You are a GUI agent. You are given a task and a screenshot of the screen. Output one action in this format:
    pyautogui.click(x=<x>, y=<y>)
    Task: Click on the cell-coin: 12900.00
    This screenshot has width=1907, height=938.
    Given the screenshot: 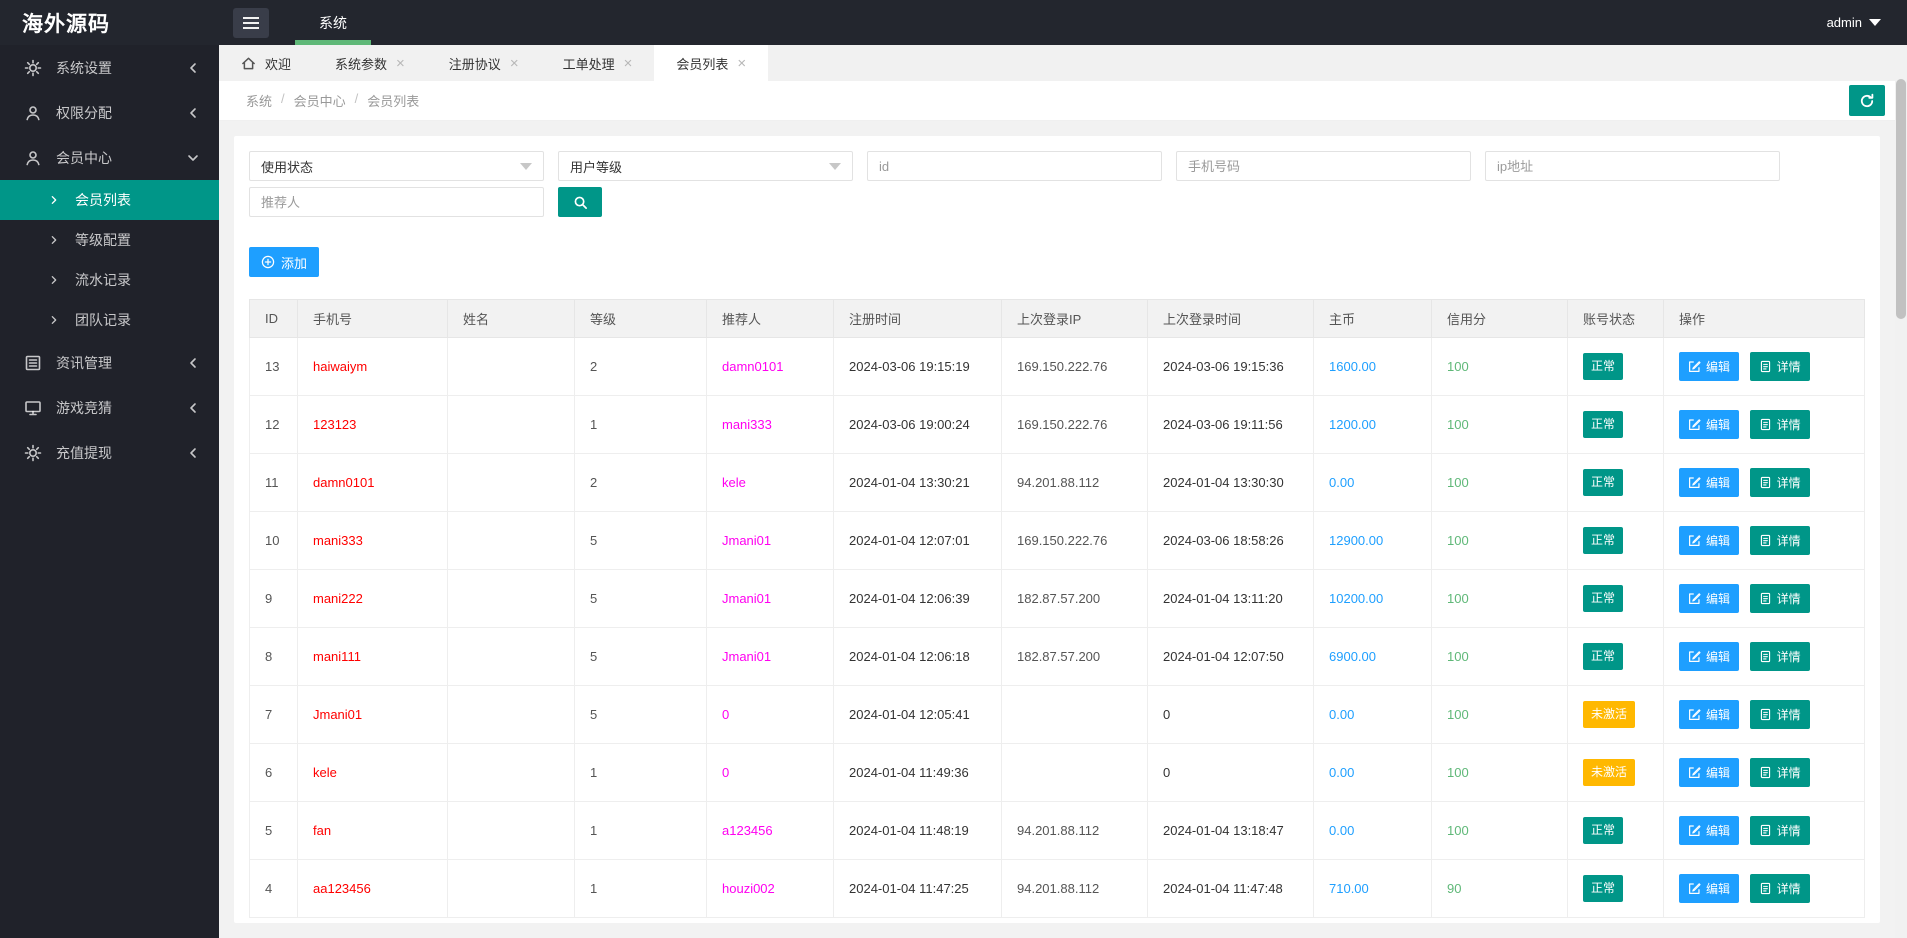 What is the action you would take?
    pyautogui.click(x=1372, y=540)
    